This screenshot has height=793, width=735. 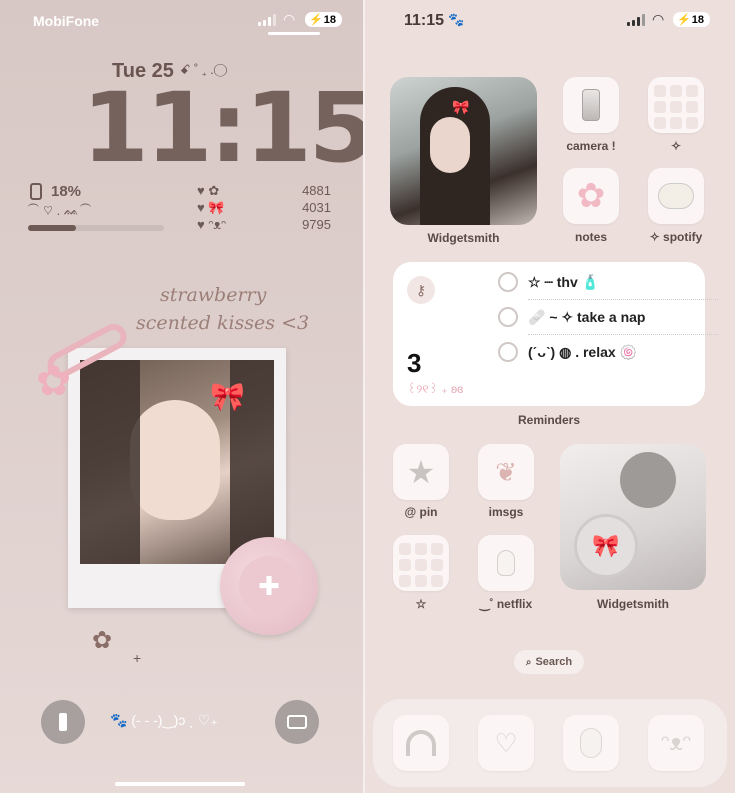 What do you see at coordinates (676, 146) in the screenshot?
I see `app-label-folder-1: ✧` at bounding box center [676, 146].